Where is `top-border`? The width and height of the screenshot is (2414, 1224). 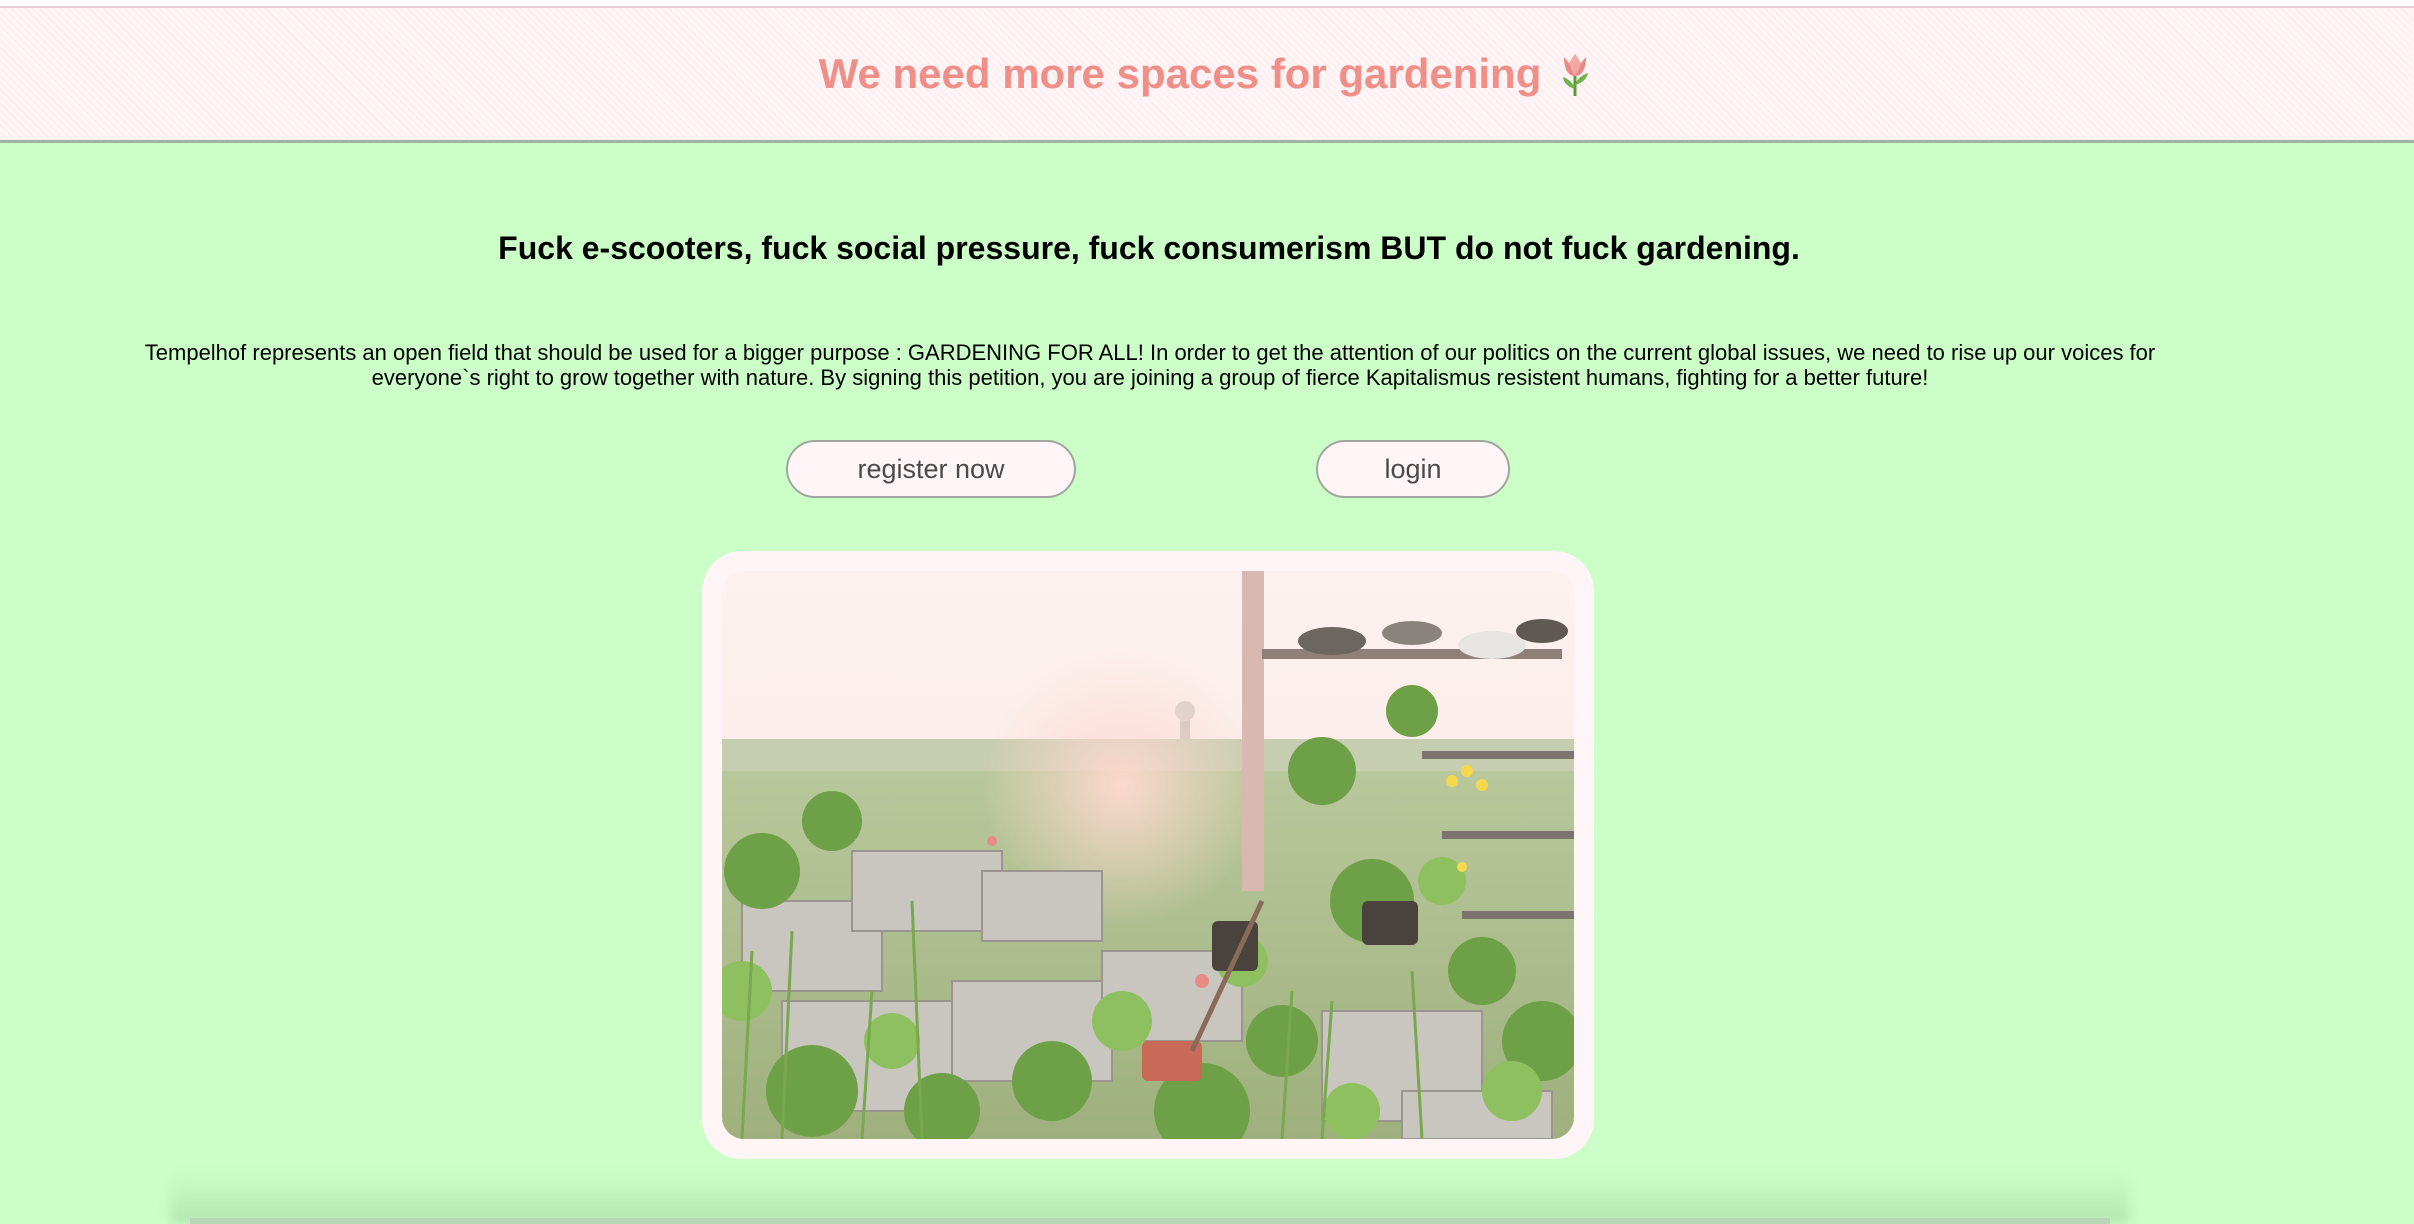
top-border is located at coordinates (1207, 4).